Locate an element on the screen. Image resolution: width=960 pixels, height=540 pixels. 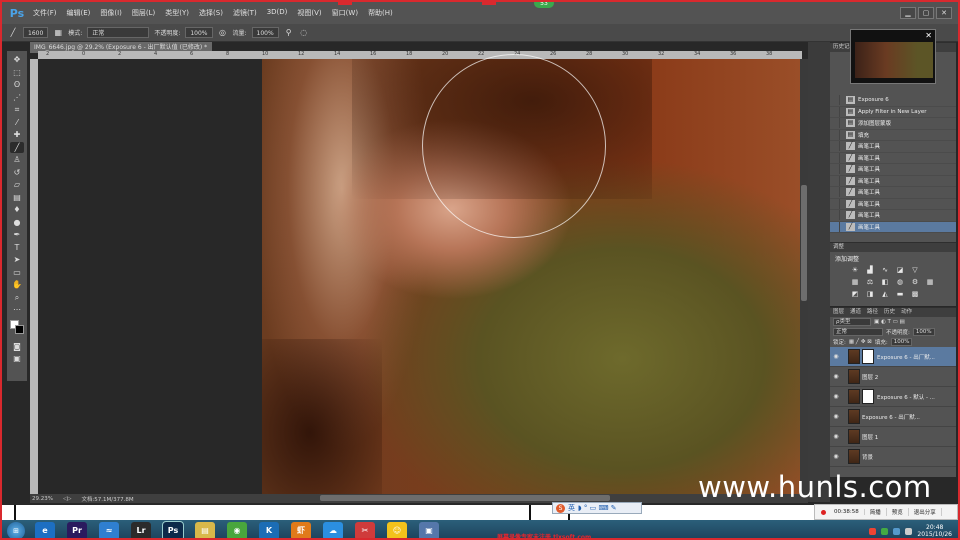
marquee-tool-icon: ⬚ is located at coordinates (17, 73).